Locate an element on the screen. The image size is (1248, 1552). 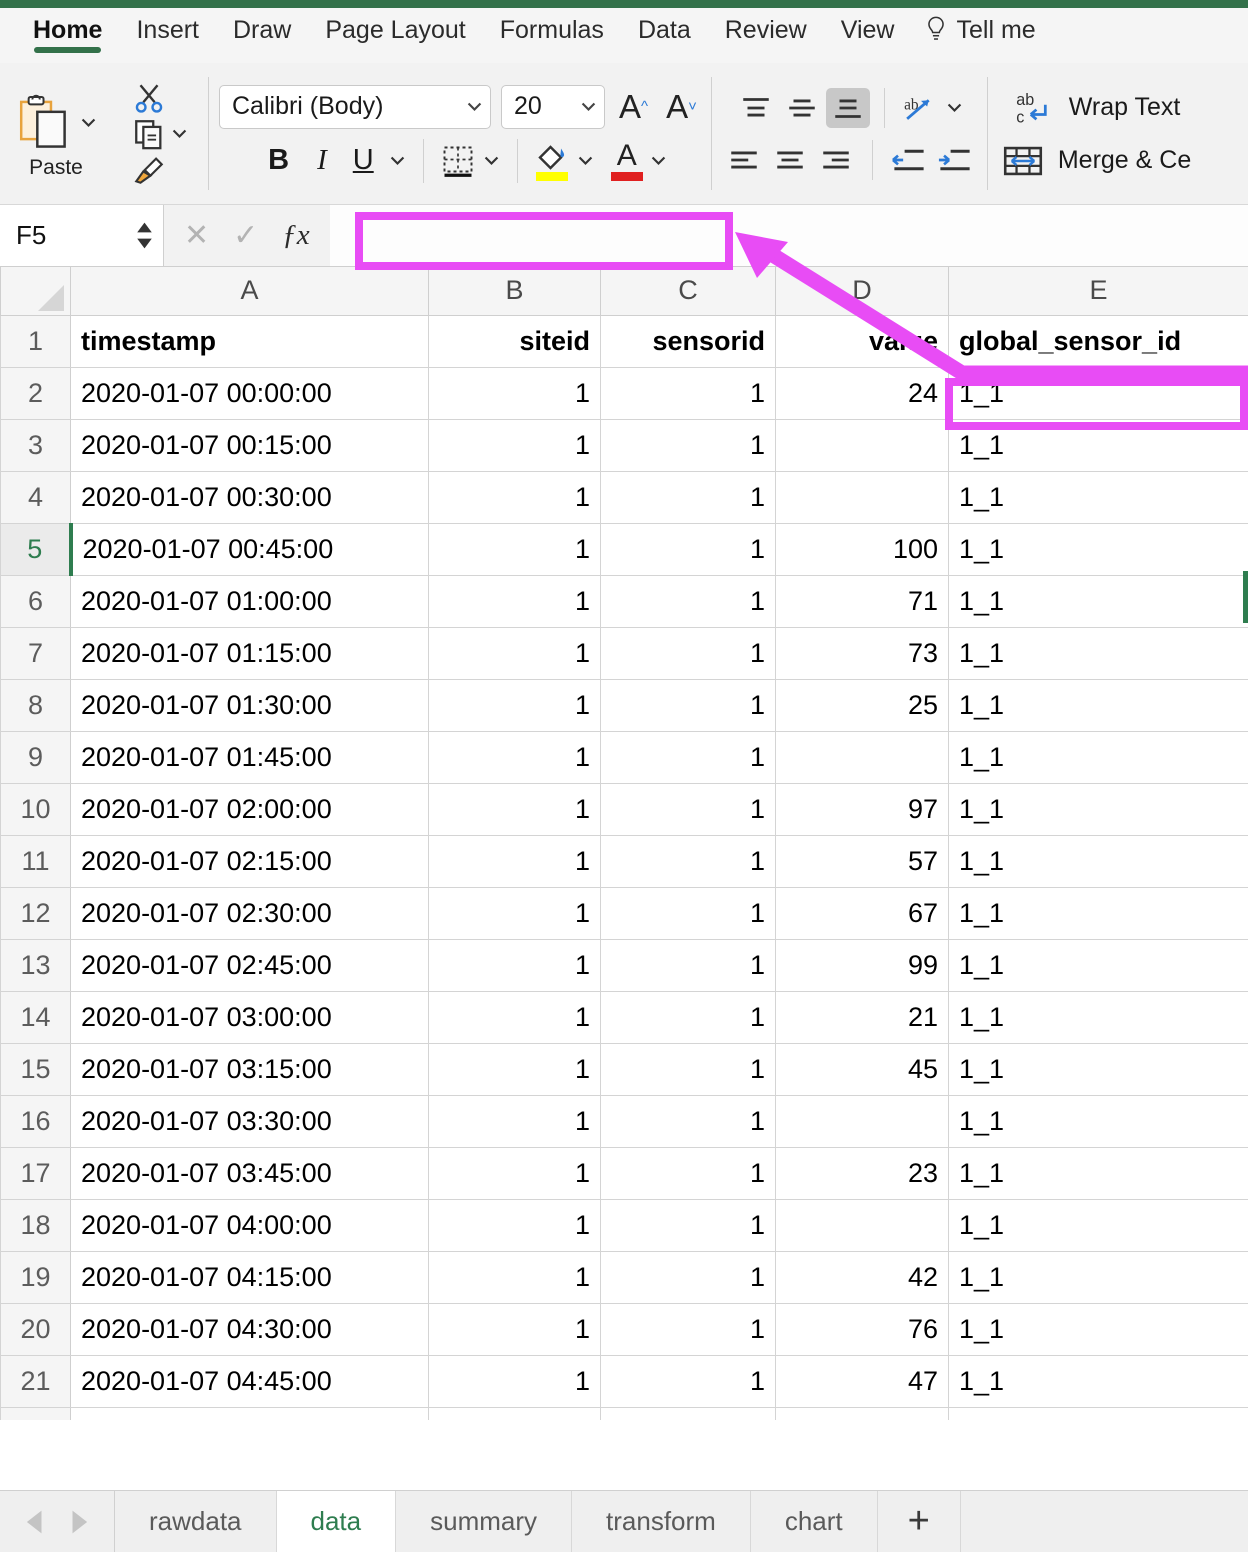
table-row: 3 2020-01-07 00:15:00 1 1 1_1 is located at coordinates (624, 445).